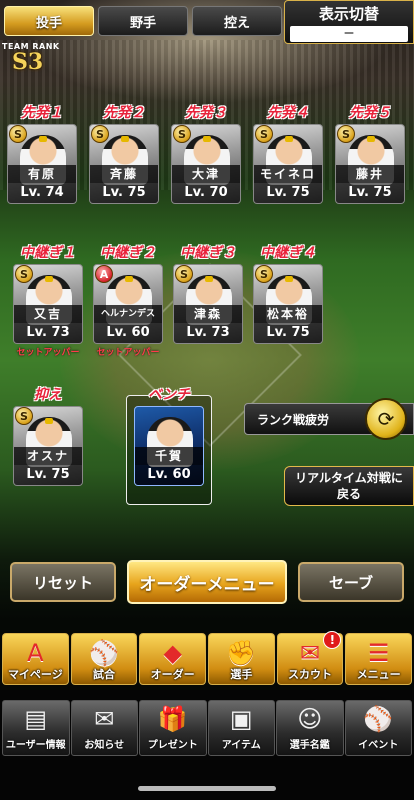 Image resolution: width=414 pixels, height=800 pixels. I want to click on display-switch-label: 表示切替, so click(348, 14).